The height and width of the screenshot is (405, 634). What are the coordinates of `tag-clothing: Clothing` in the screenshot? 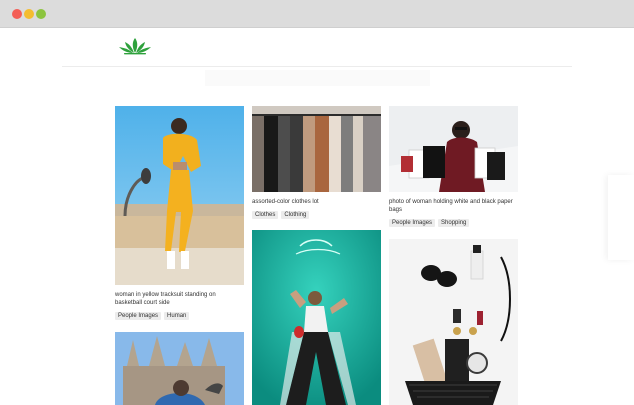 It's located at (295, 215).